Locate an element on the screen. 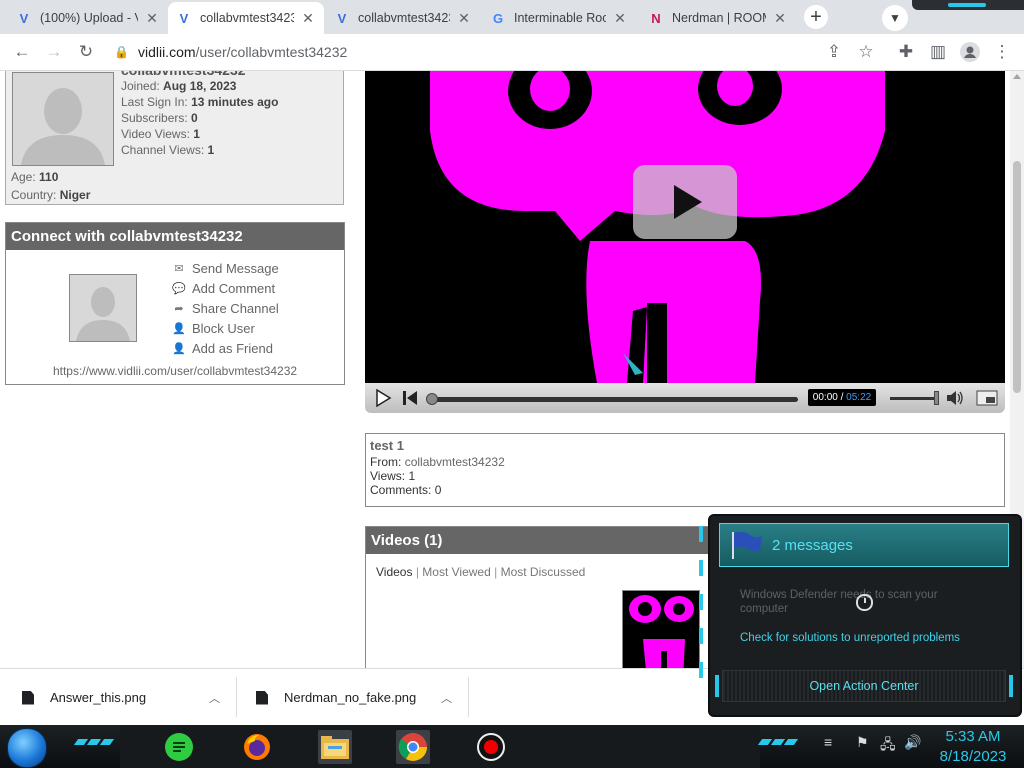  envelope-icon: ✉ is located at coordinates (179, 268).